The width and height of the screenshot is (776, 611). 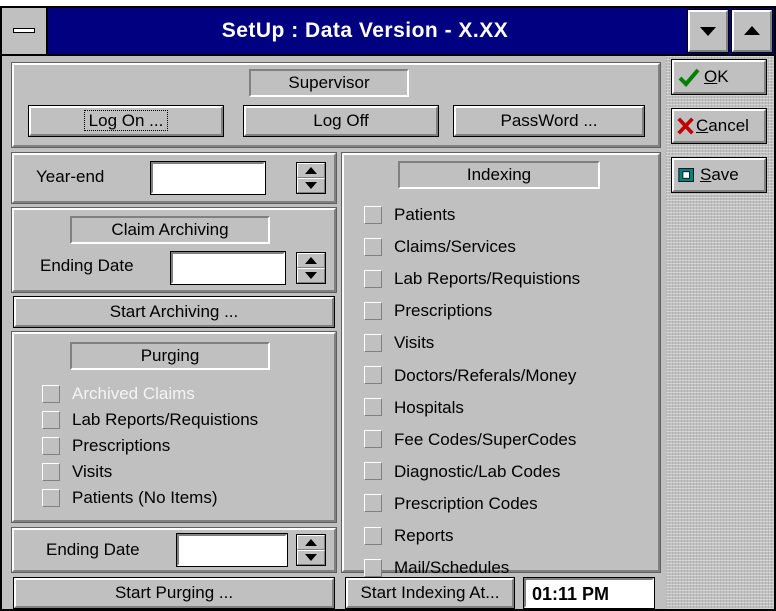 What do you see at coordinates (720, 332) in the screenshot?
I see `side-button-strip: OK Cancel Save` at bounding box center [720, 332].